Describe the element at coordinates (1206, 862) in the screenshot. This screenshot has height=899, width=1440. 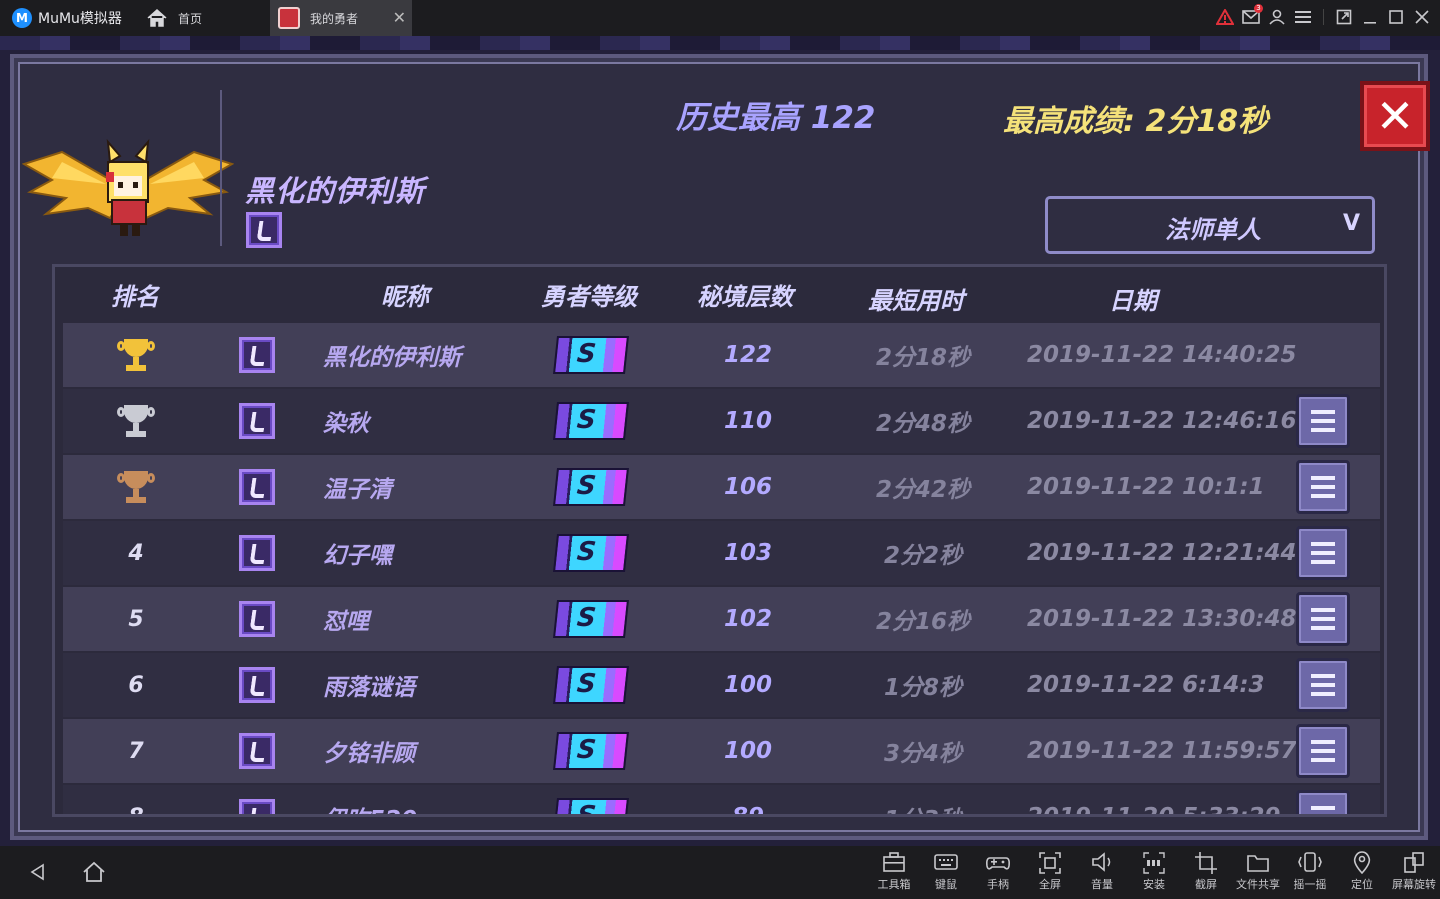
I see `crop-icon` at that location.